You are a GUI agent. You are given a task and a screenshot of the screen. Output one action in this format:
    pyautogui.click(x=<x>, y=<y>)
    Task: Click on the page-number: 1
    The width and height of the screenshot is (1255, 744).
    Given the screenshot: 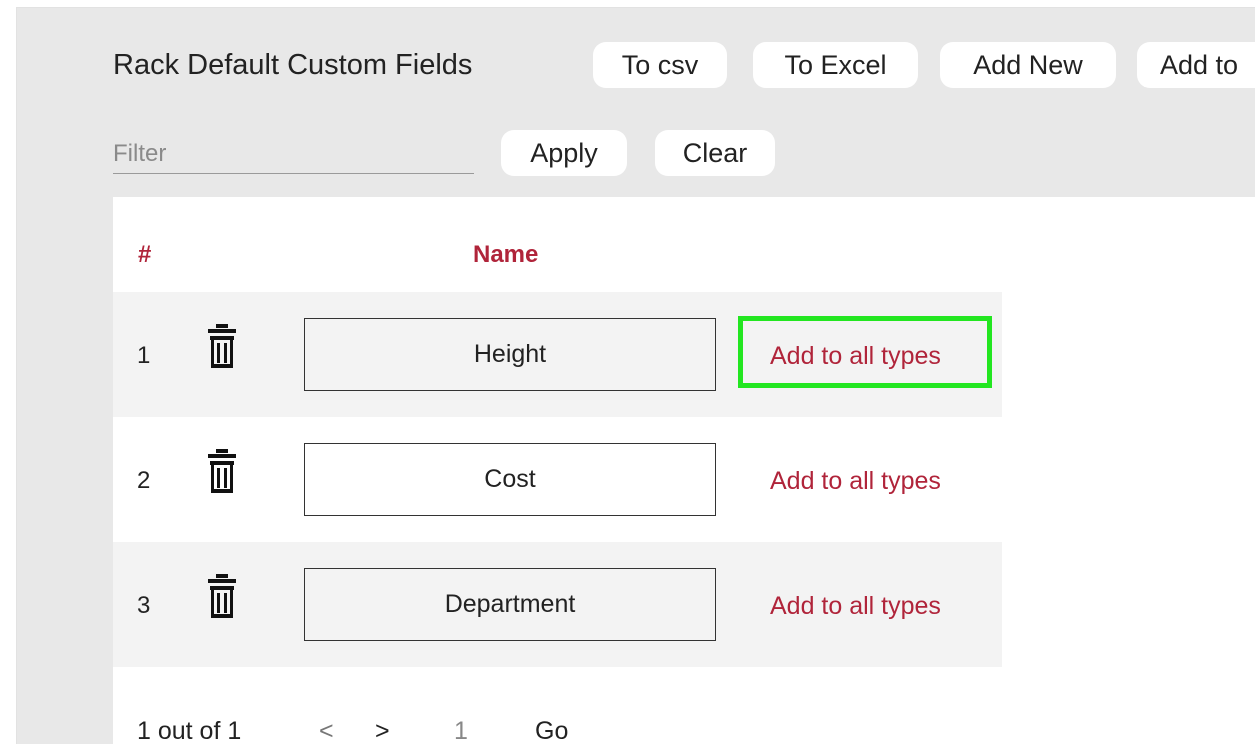 What is the action you would take?
    pyautogui.click(x=461, y=730)
    